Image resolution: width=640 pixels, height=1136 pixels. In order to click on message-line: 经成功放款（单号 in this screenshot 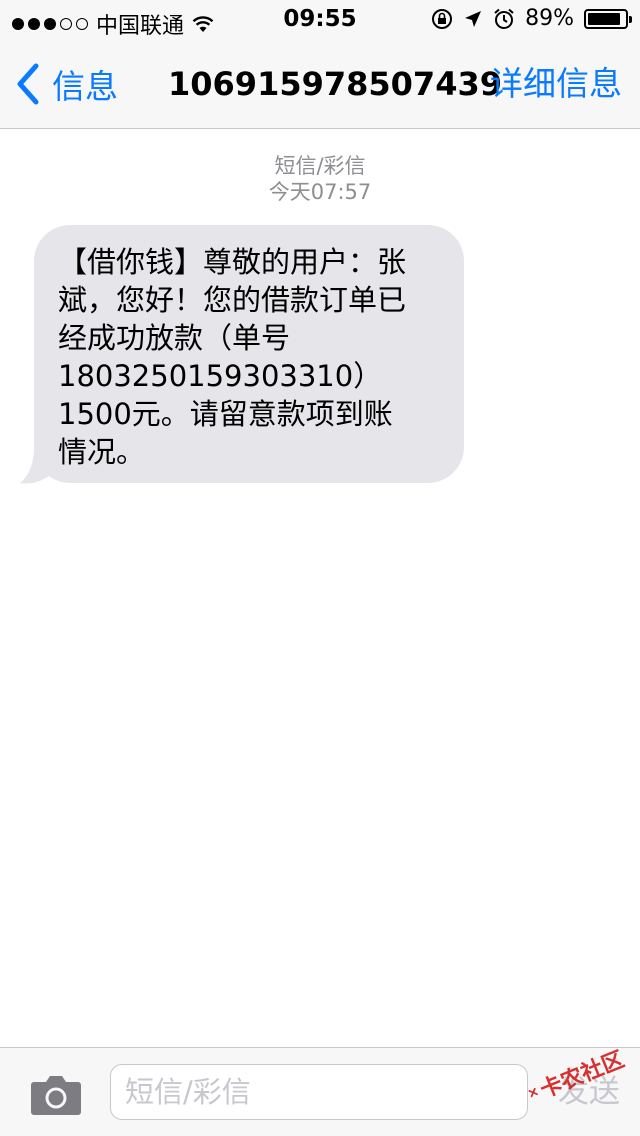, I will do `click(174, 338)`.